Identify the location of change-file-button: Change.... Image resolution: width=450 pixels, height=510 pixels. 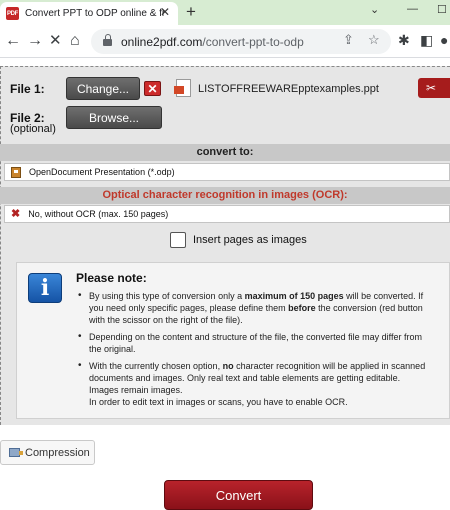
(103, 88).